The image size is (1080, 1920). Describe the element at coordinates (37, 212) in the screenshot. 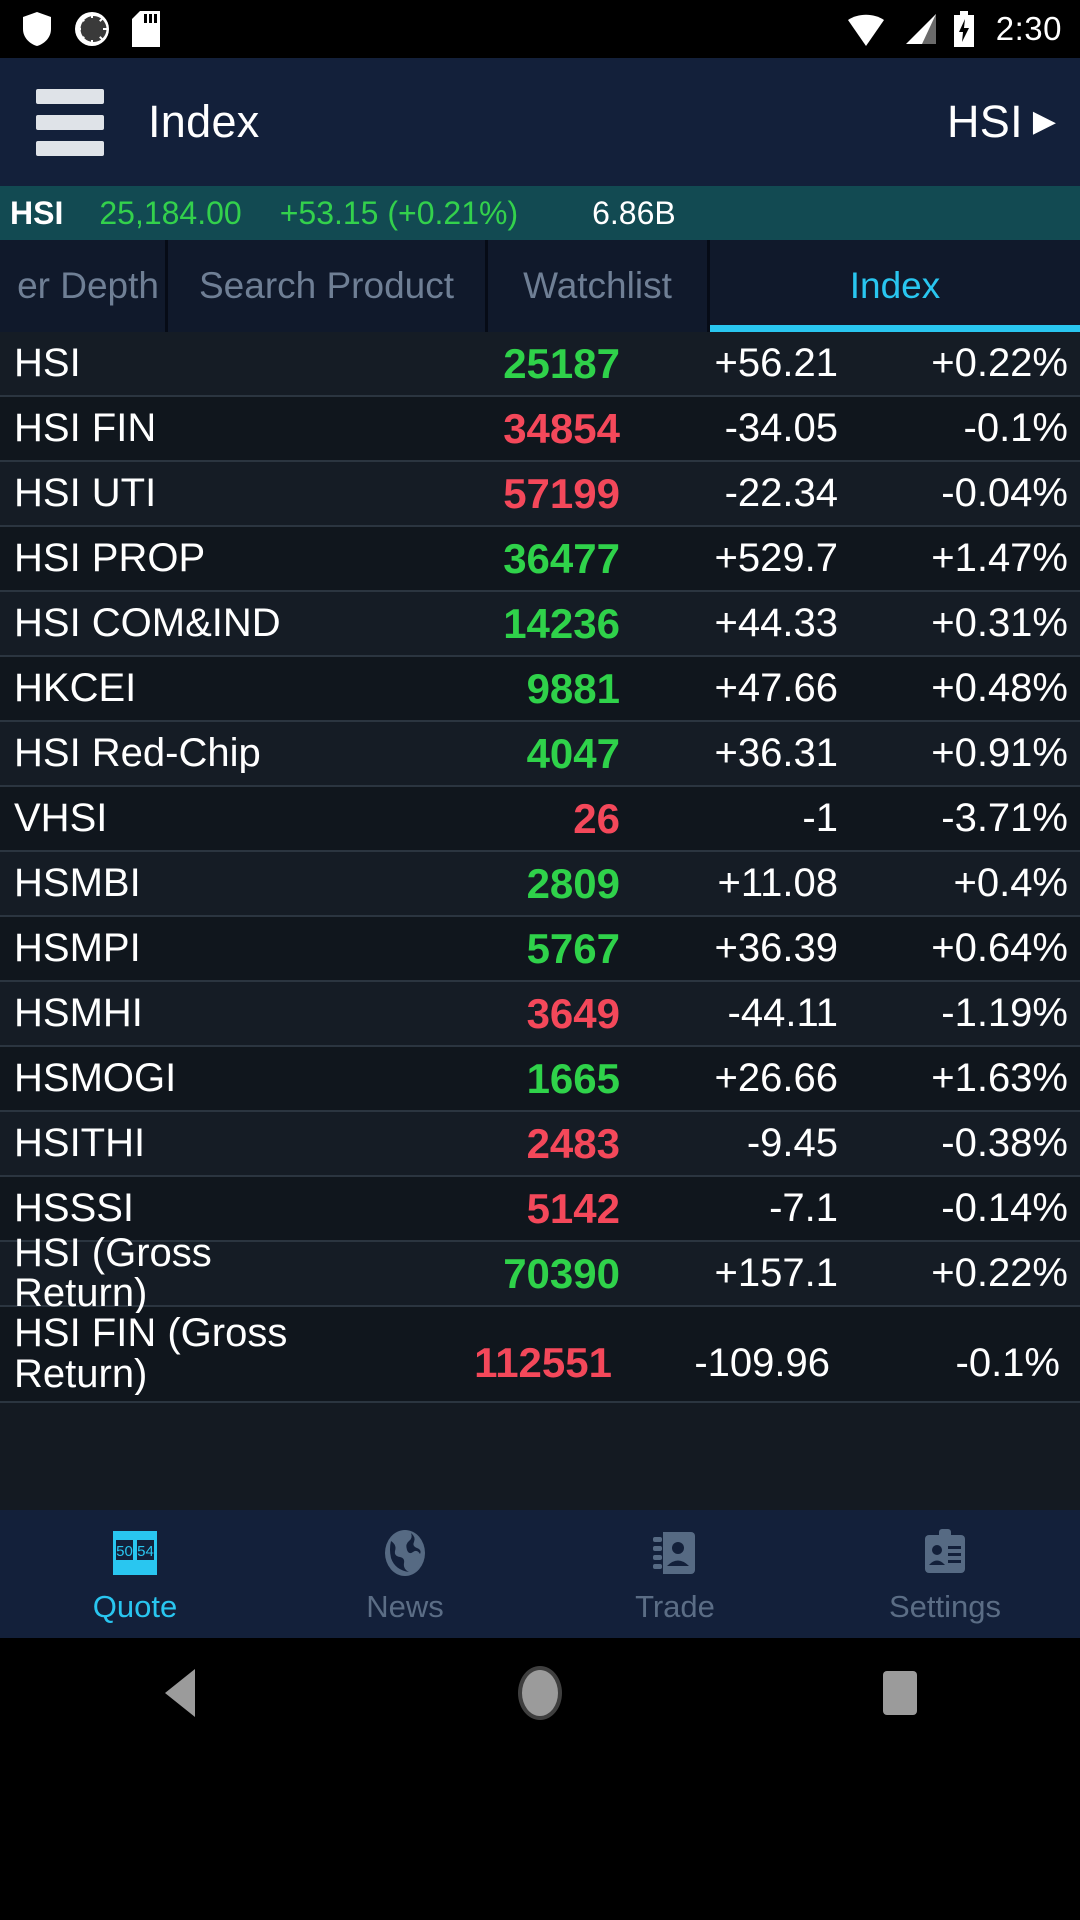

I see `ticker-symbol: HSI` at that location.